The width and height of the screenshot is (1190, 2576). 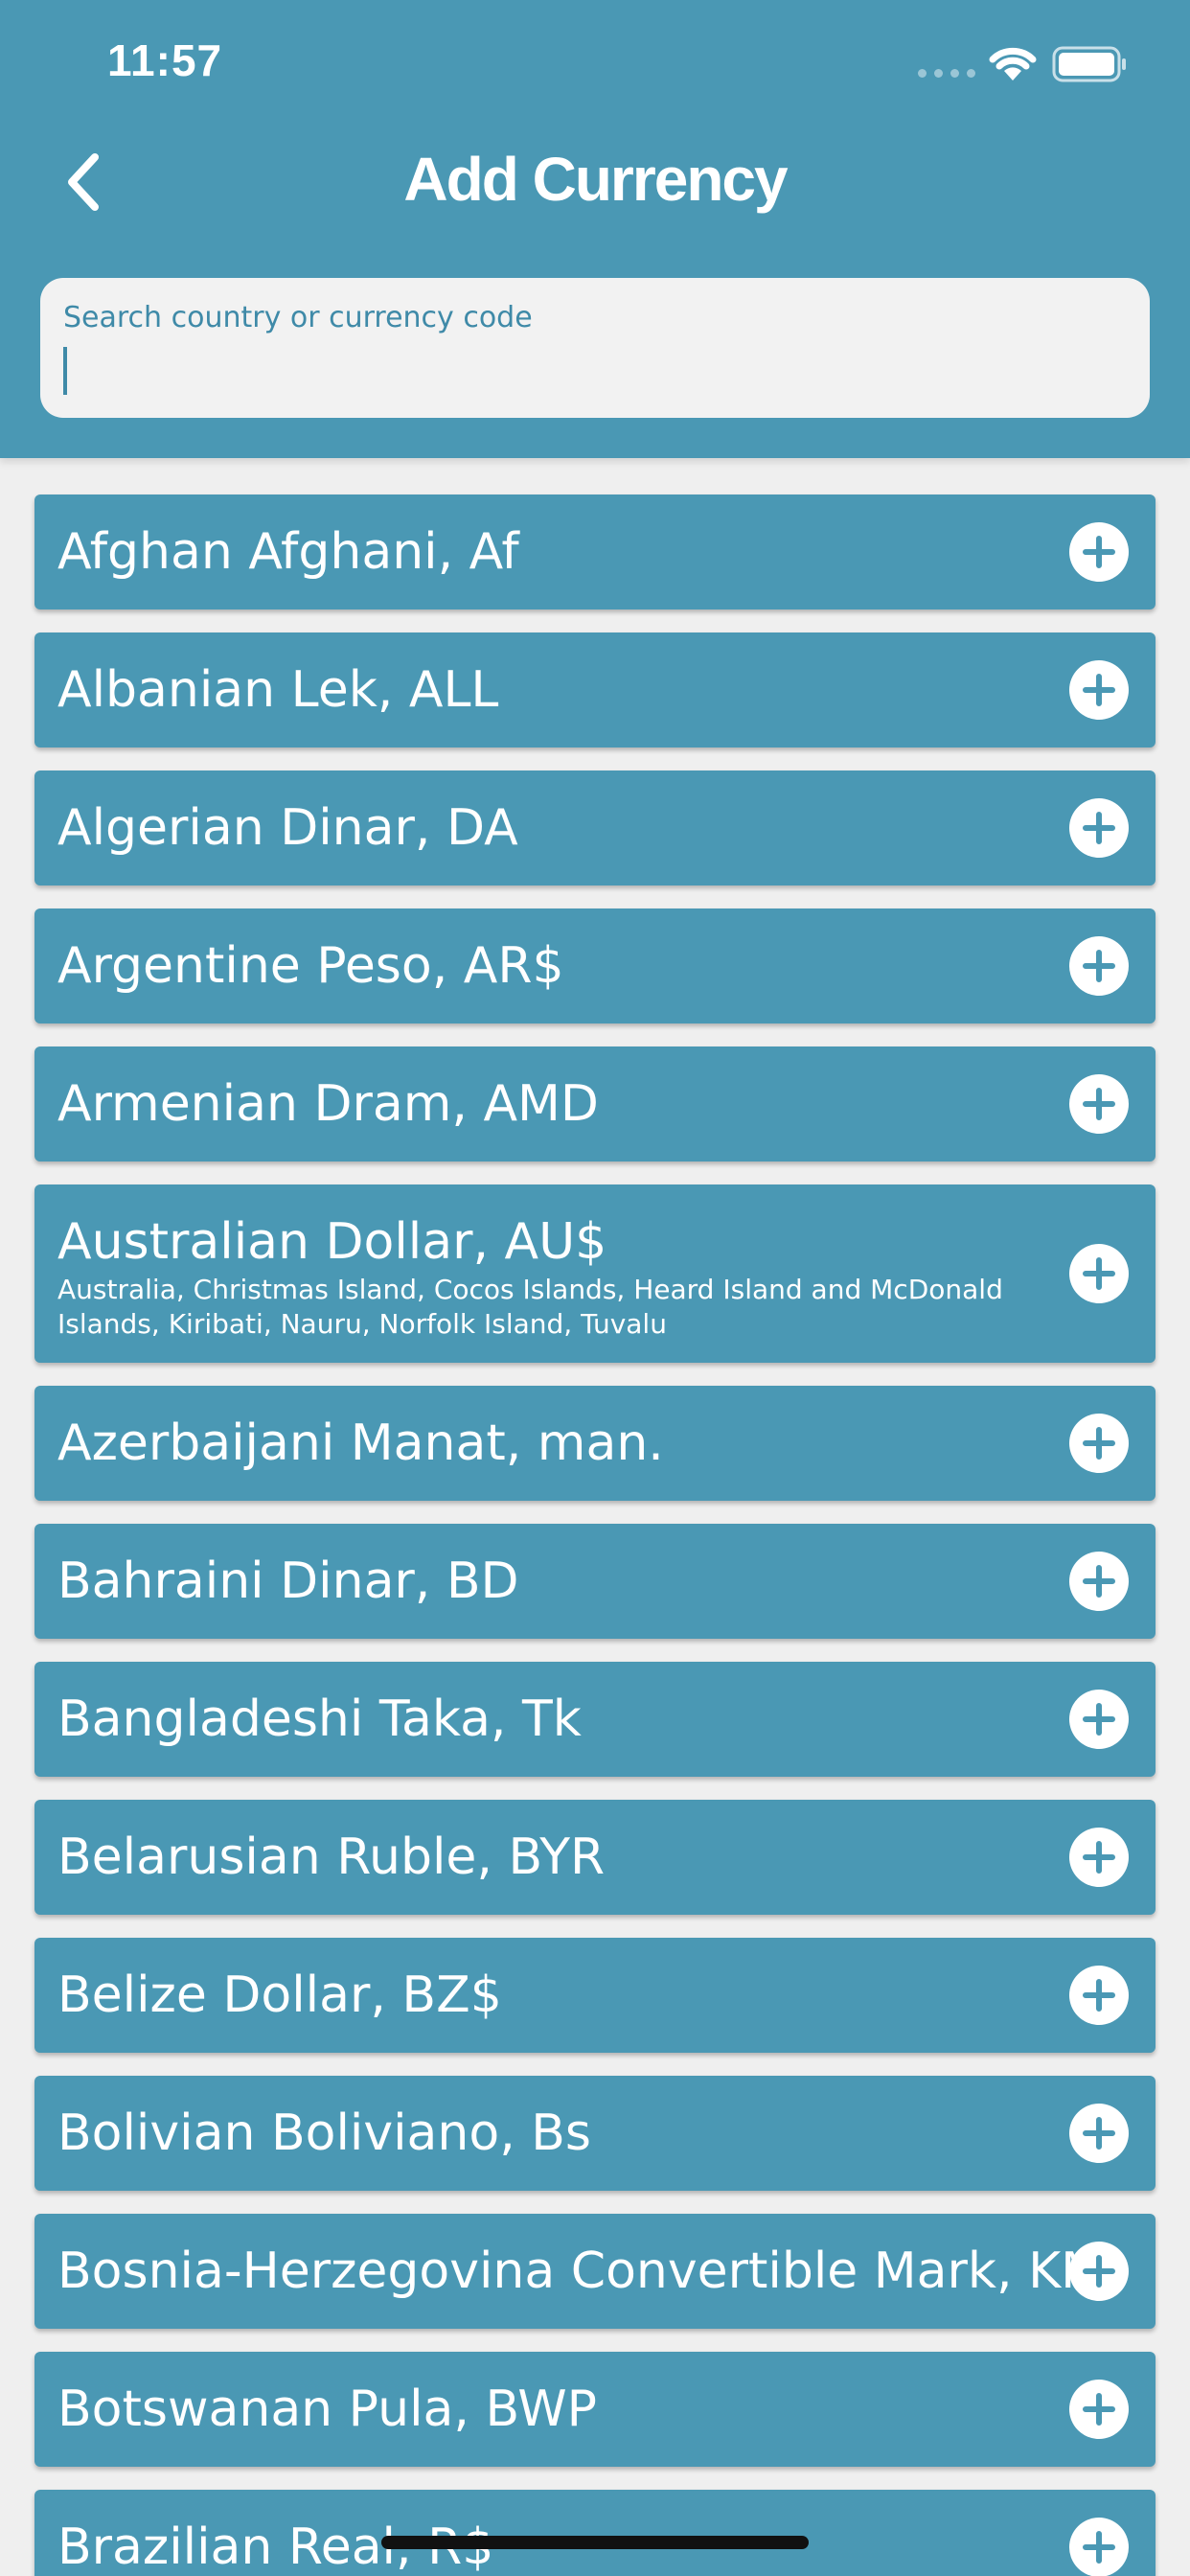 What do you see at coordinates (319, 1719) in the screenshot?
I see `currency-name: Bangladeshi Taka, Tk` at bounding box center [319, 1719].